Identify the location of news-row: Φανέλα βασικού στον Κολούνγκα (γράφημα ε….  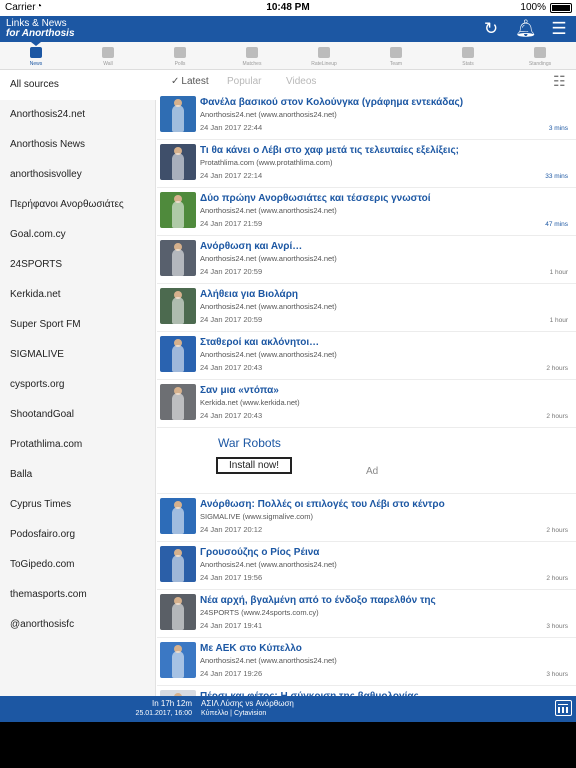
(366, 116).